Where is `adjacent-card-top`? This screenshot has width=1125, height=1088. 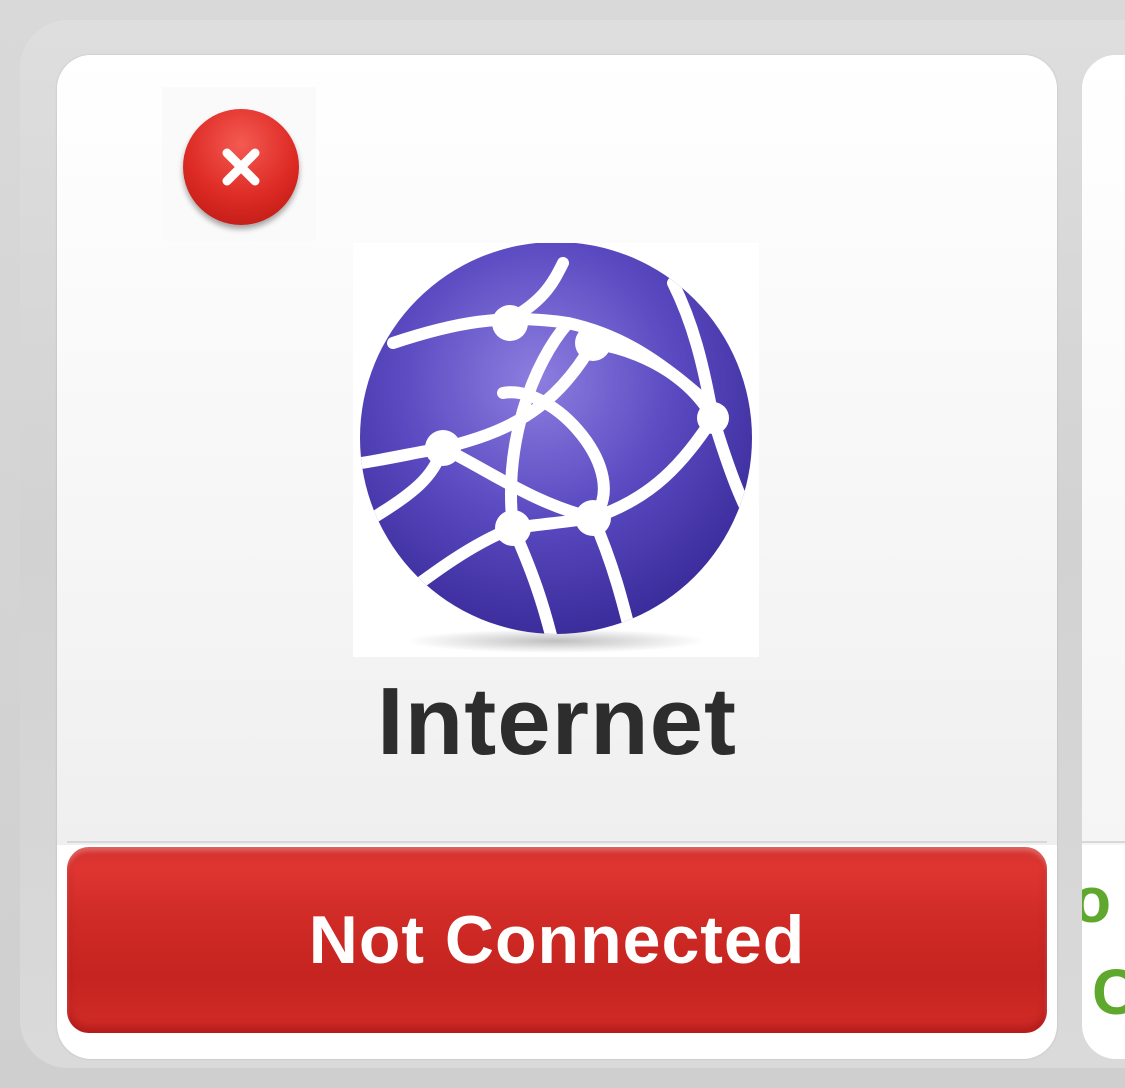
adjacent-card-top is located at coordinates (1103, 450).